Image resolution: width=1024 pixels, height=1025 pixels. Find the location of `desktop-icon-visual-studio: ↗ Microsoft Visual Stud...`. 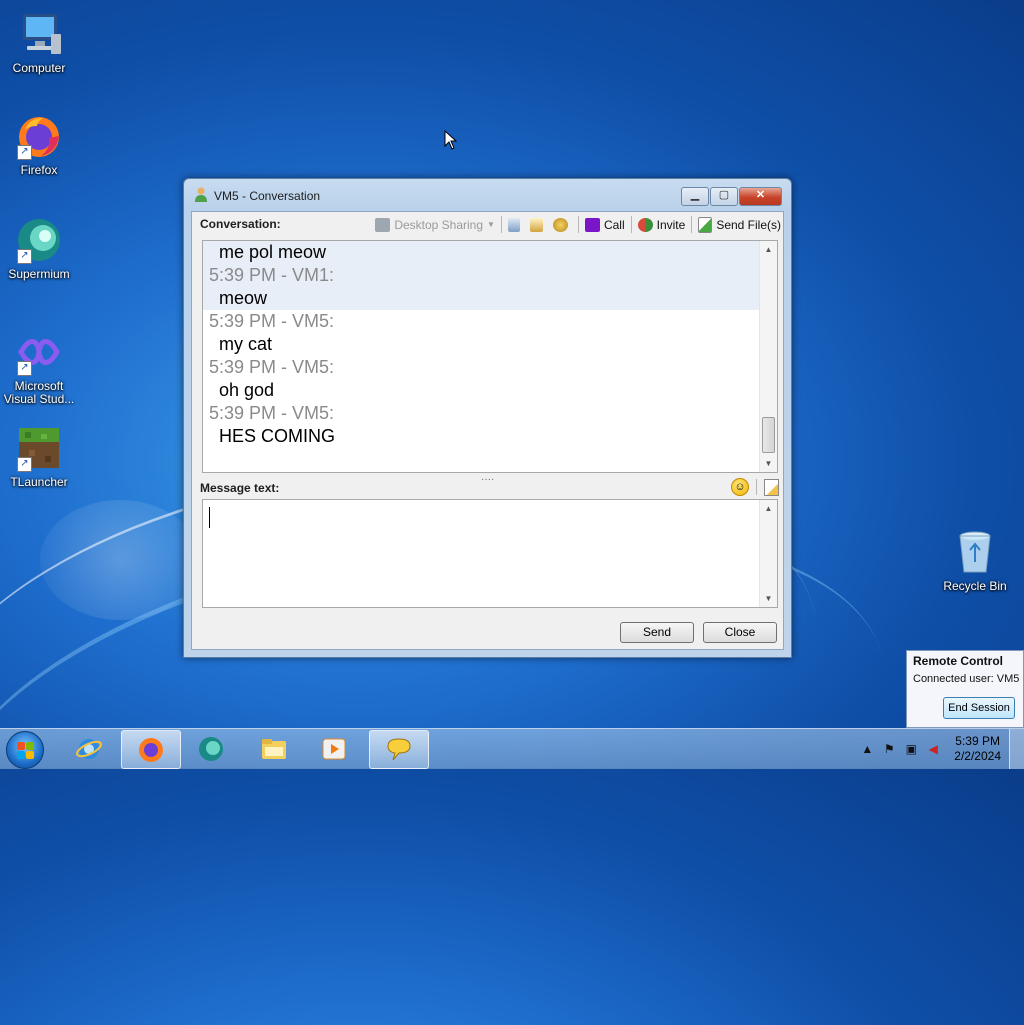

desktop-icon-visual-studio: ↗ Microsoft Visual Stud... is located at coordinates (39, 367).